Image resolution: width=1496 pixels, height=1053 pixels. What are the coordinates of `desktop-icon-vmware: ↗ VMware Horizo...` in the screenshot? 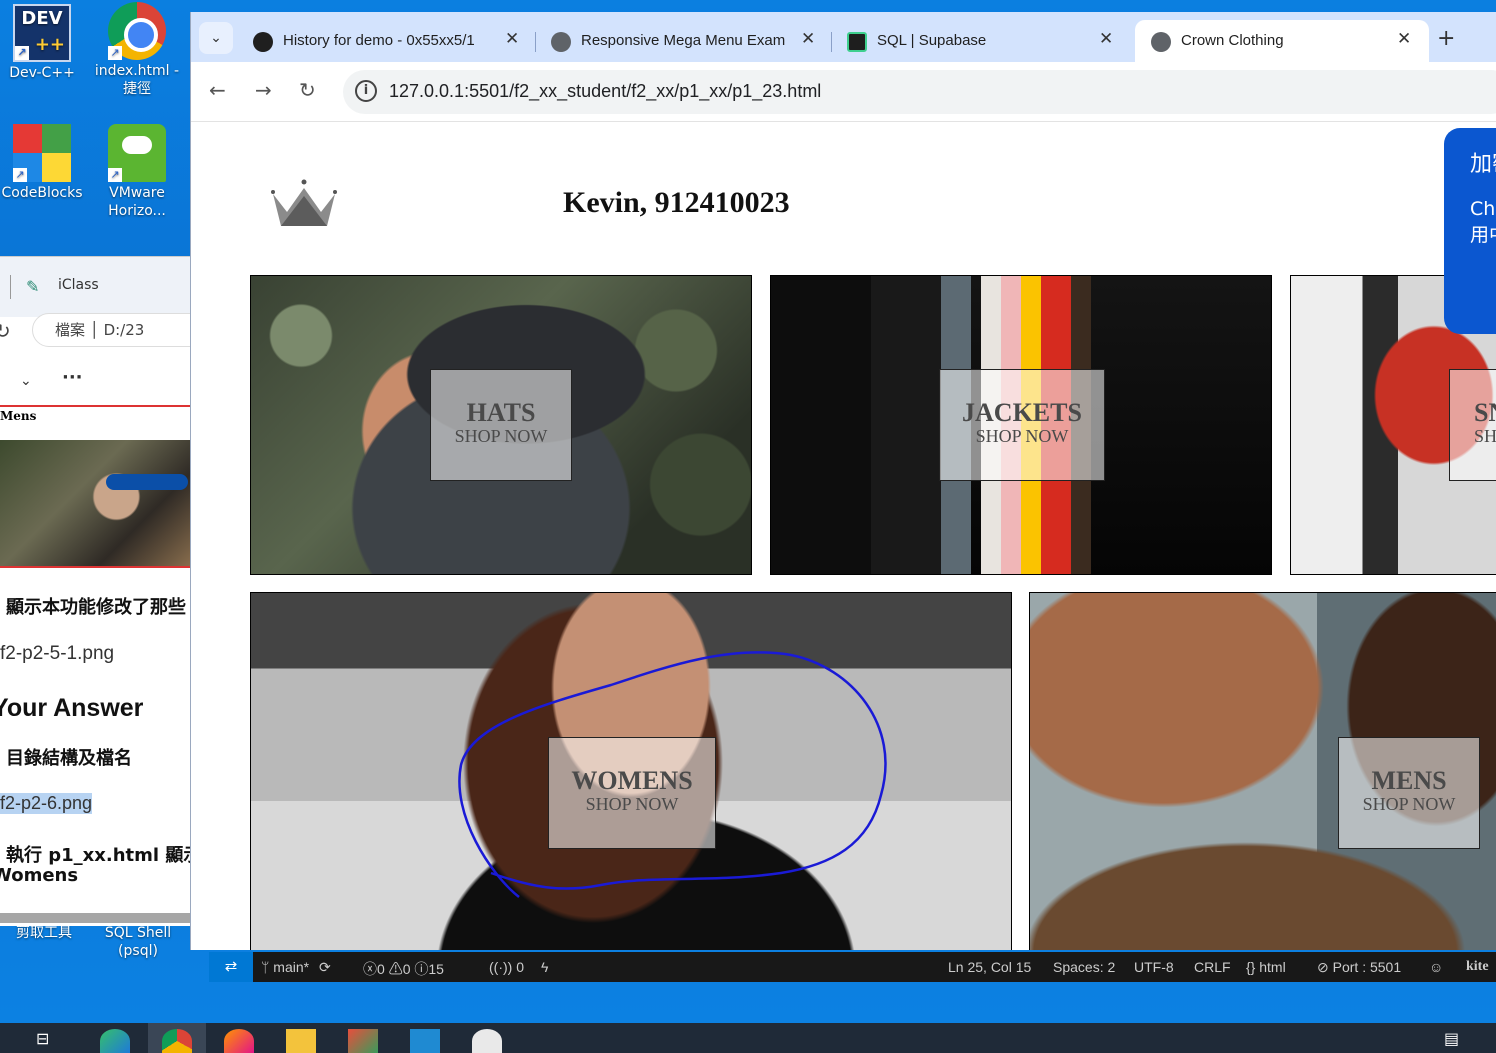 It's located at (137, 172).